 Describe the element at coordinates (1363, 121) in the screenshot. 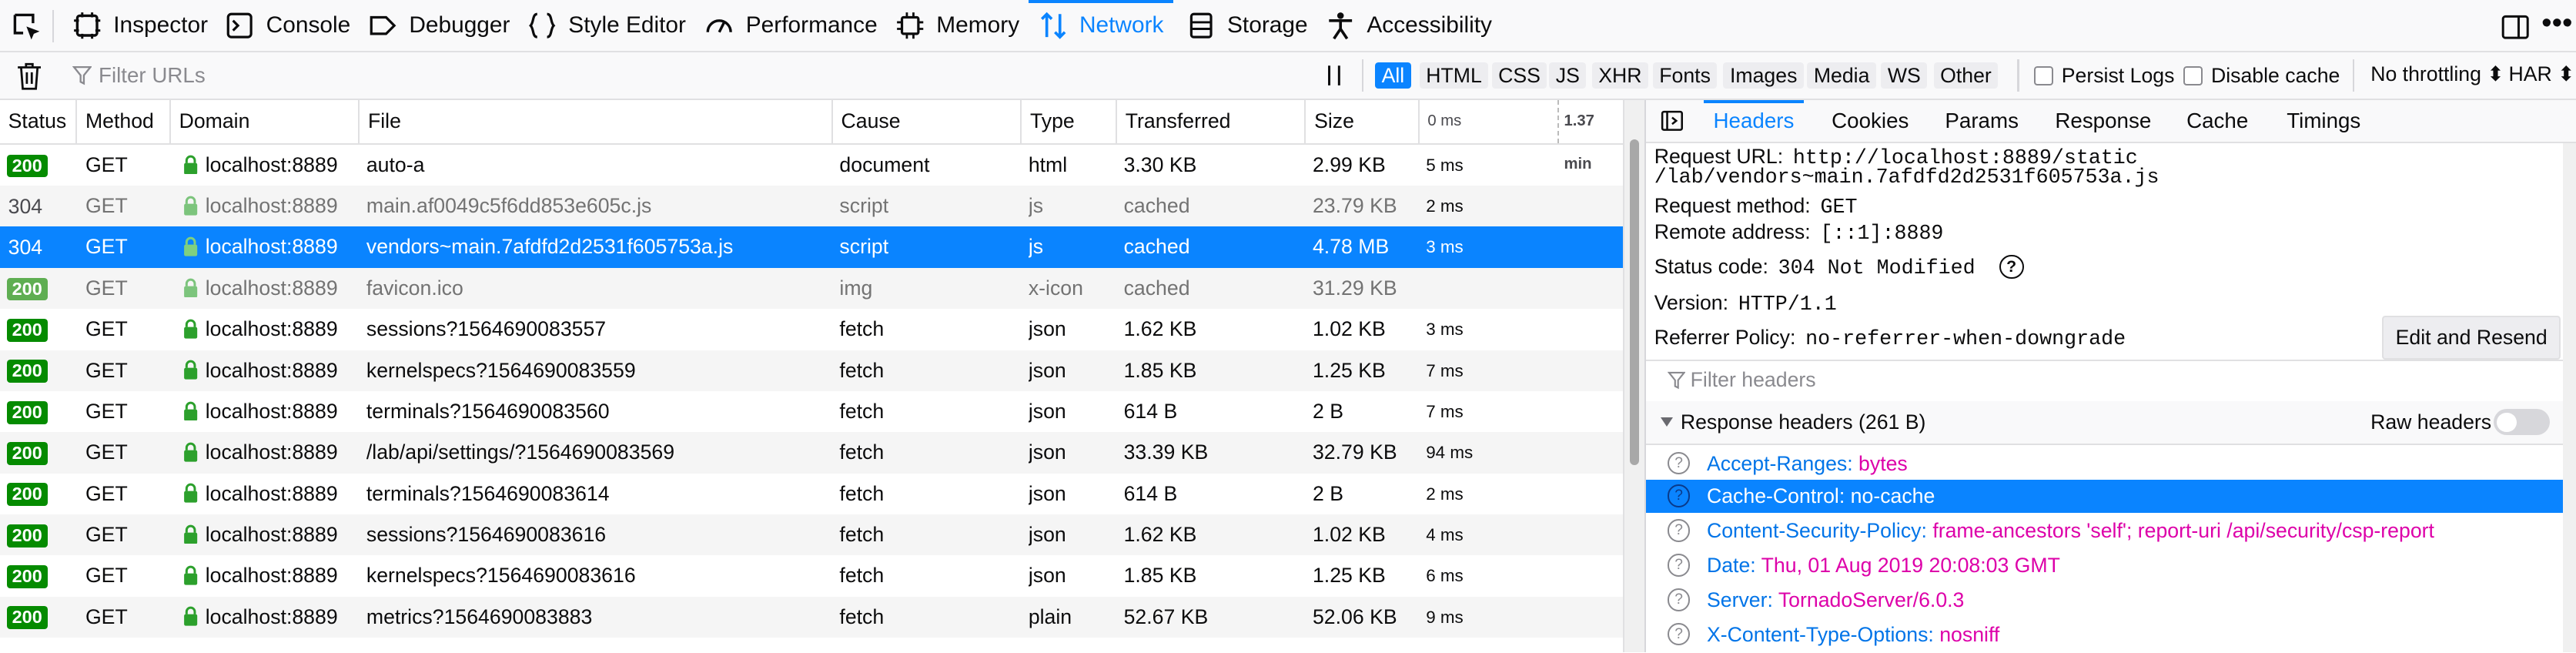

I see `column-size: Size` at that location.